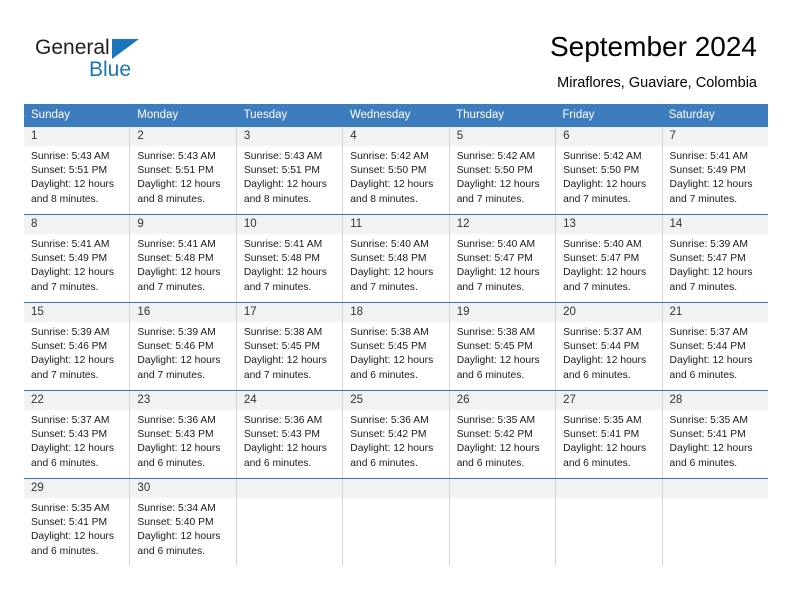 Image resolution: width=792 pixels, height=612 pixels. What do you see at coordinates (69, 347) in the screenshot?
I see `sunset-time: Sunset: 5:46 PM` at bounding box center [69, 347].